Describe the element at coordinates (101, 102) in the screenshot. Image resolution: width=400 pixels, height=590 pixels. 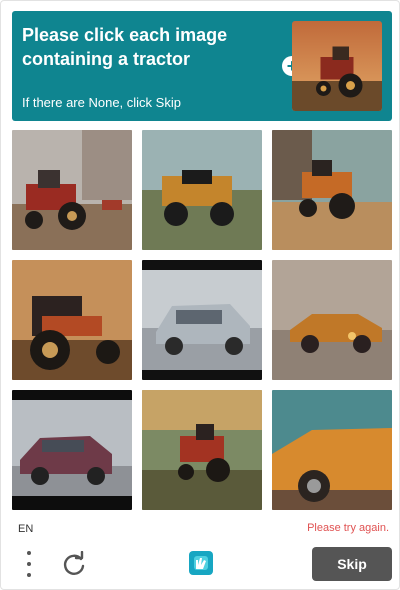
I see `skip-hint: If there are None, click Skip` at that location.